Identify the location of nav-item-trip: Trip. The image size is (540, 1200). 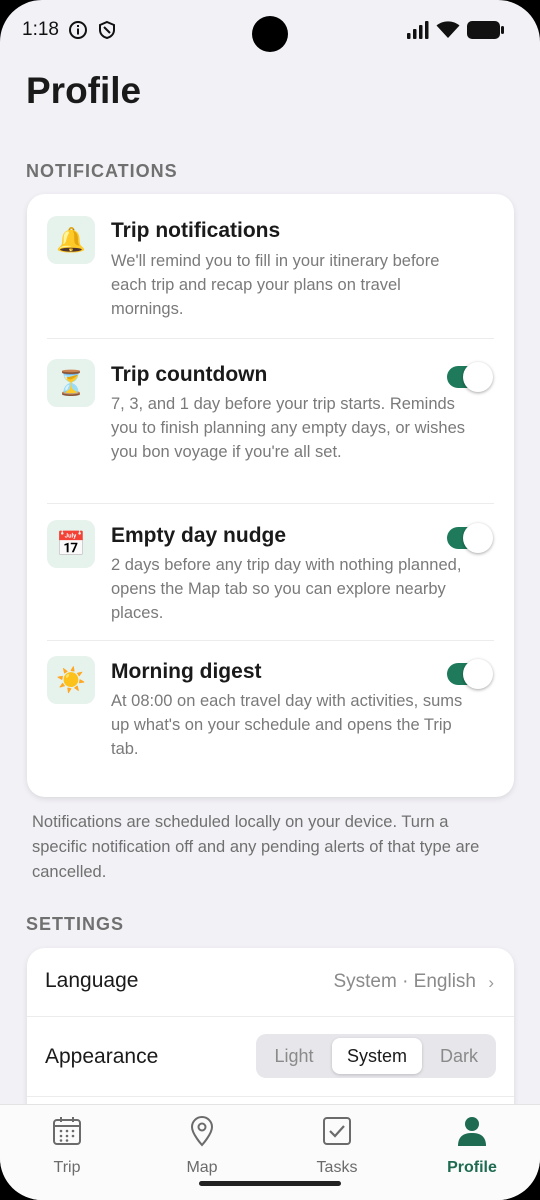
(67, 1147).